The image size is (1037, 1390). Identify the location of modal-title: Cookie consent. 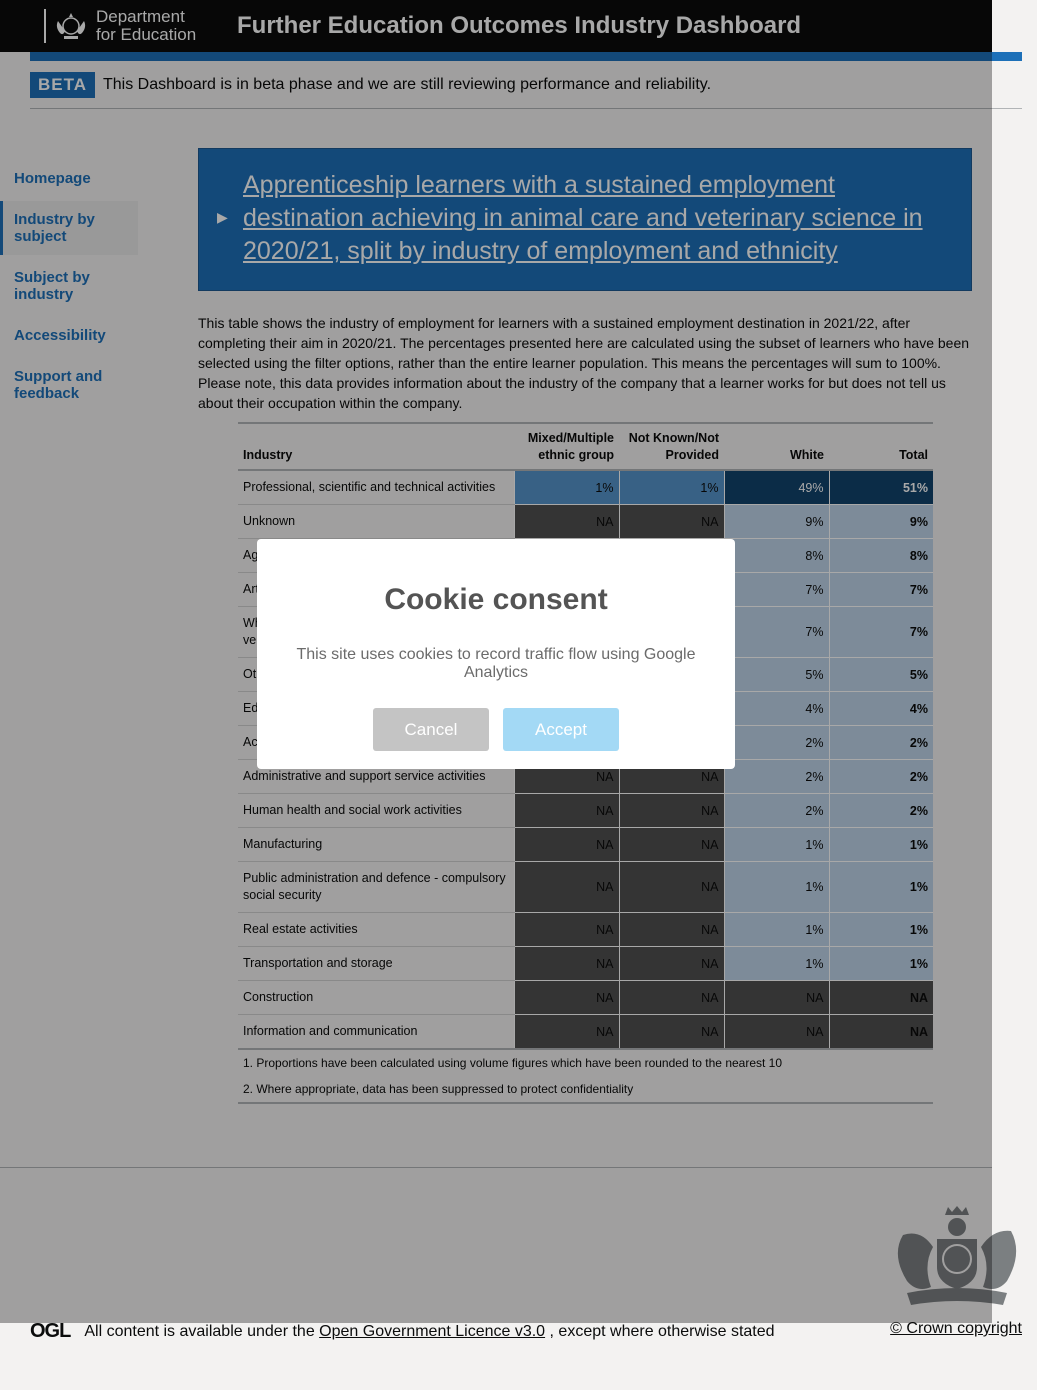
(496, 599).